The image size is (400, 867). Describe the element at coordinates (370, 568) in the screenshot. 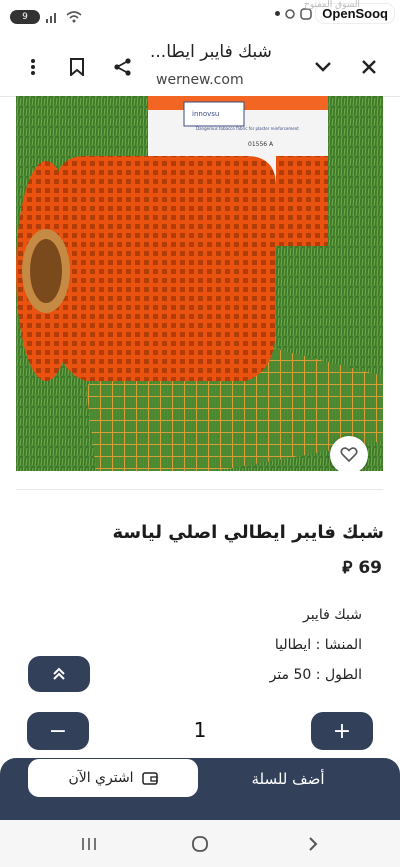

I see `price-value: 69` at that location.